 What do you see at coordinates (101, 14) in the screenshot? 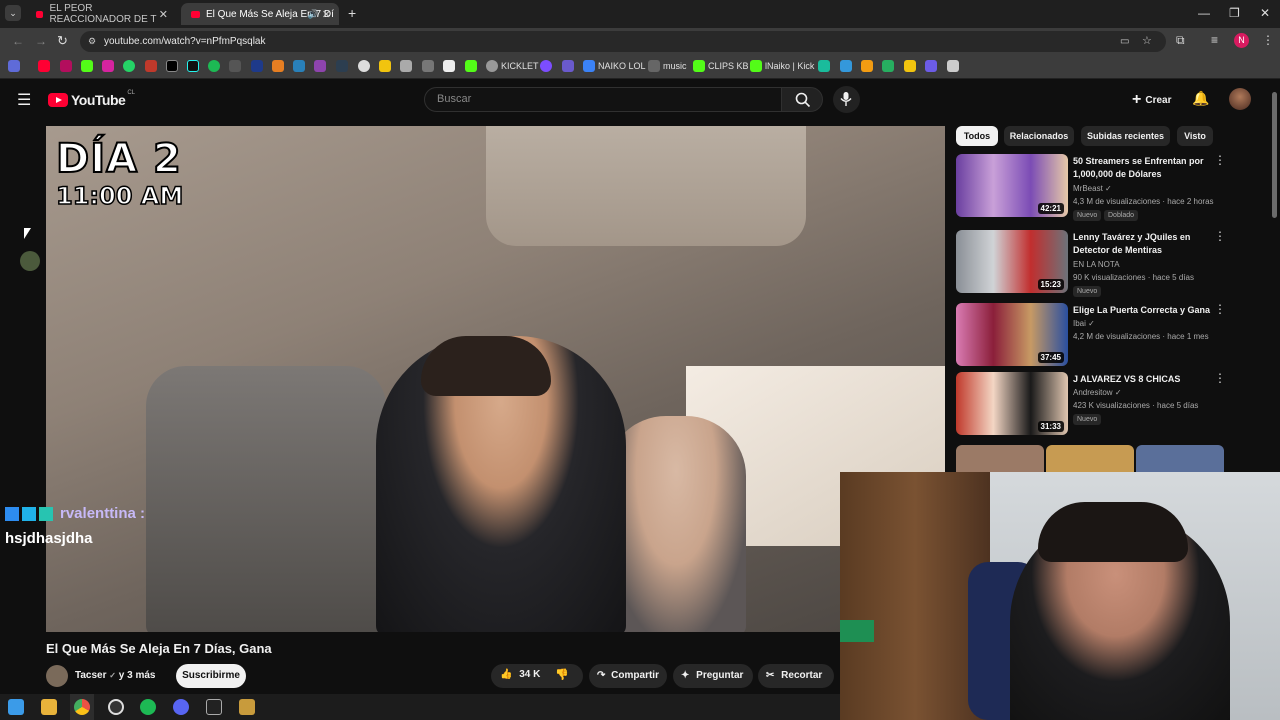
I see `browser-tab-1: EL PEOR REACCIONADOR DE T ✕` at bounding box center [101, 14].